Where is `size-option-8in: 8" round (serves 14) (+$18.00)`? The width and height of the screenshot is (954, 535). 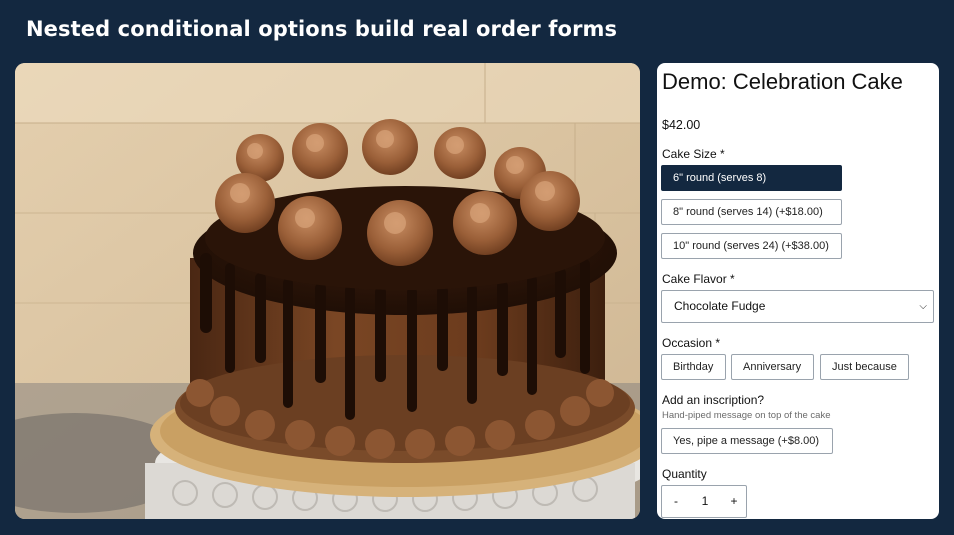 size-option-8in: 8" round (serves 14) (+$18.00) is located at coordinates (751, 212).